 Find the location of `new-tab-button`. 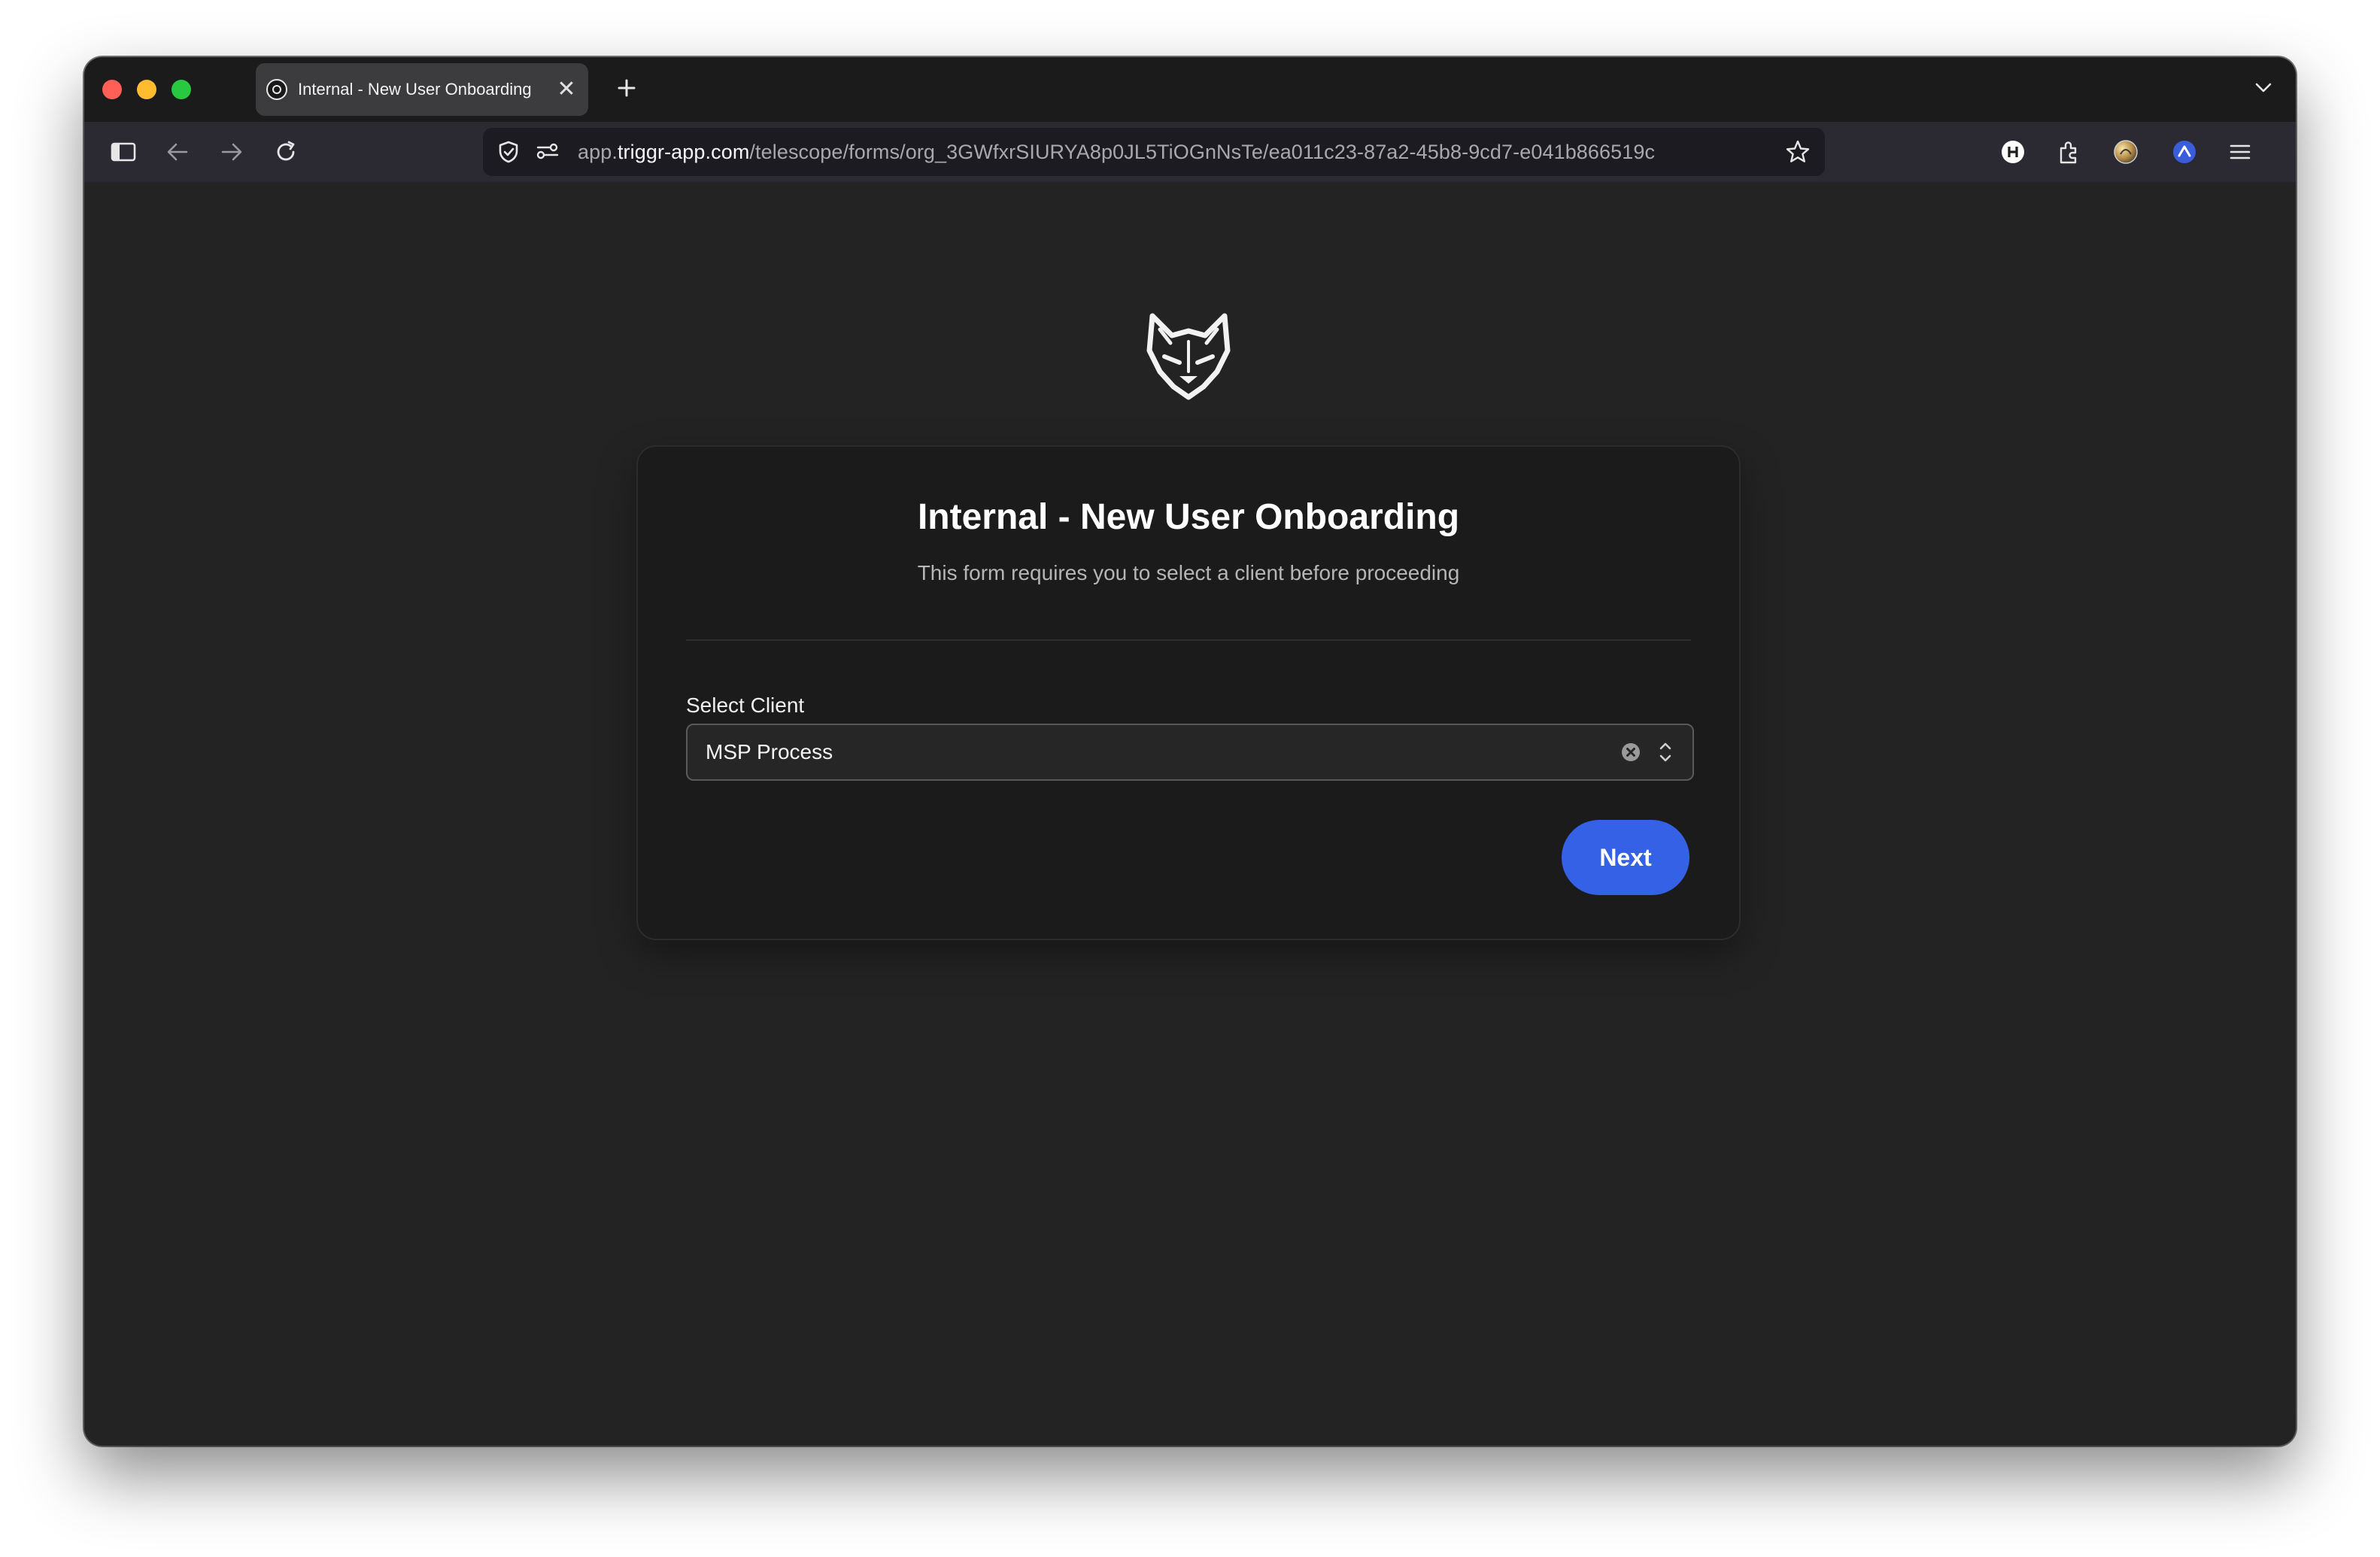

new-tab-button is located at coordinates (626, 88).